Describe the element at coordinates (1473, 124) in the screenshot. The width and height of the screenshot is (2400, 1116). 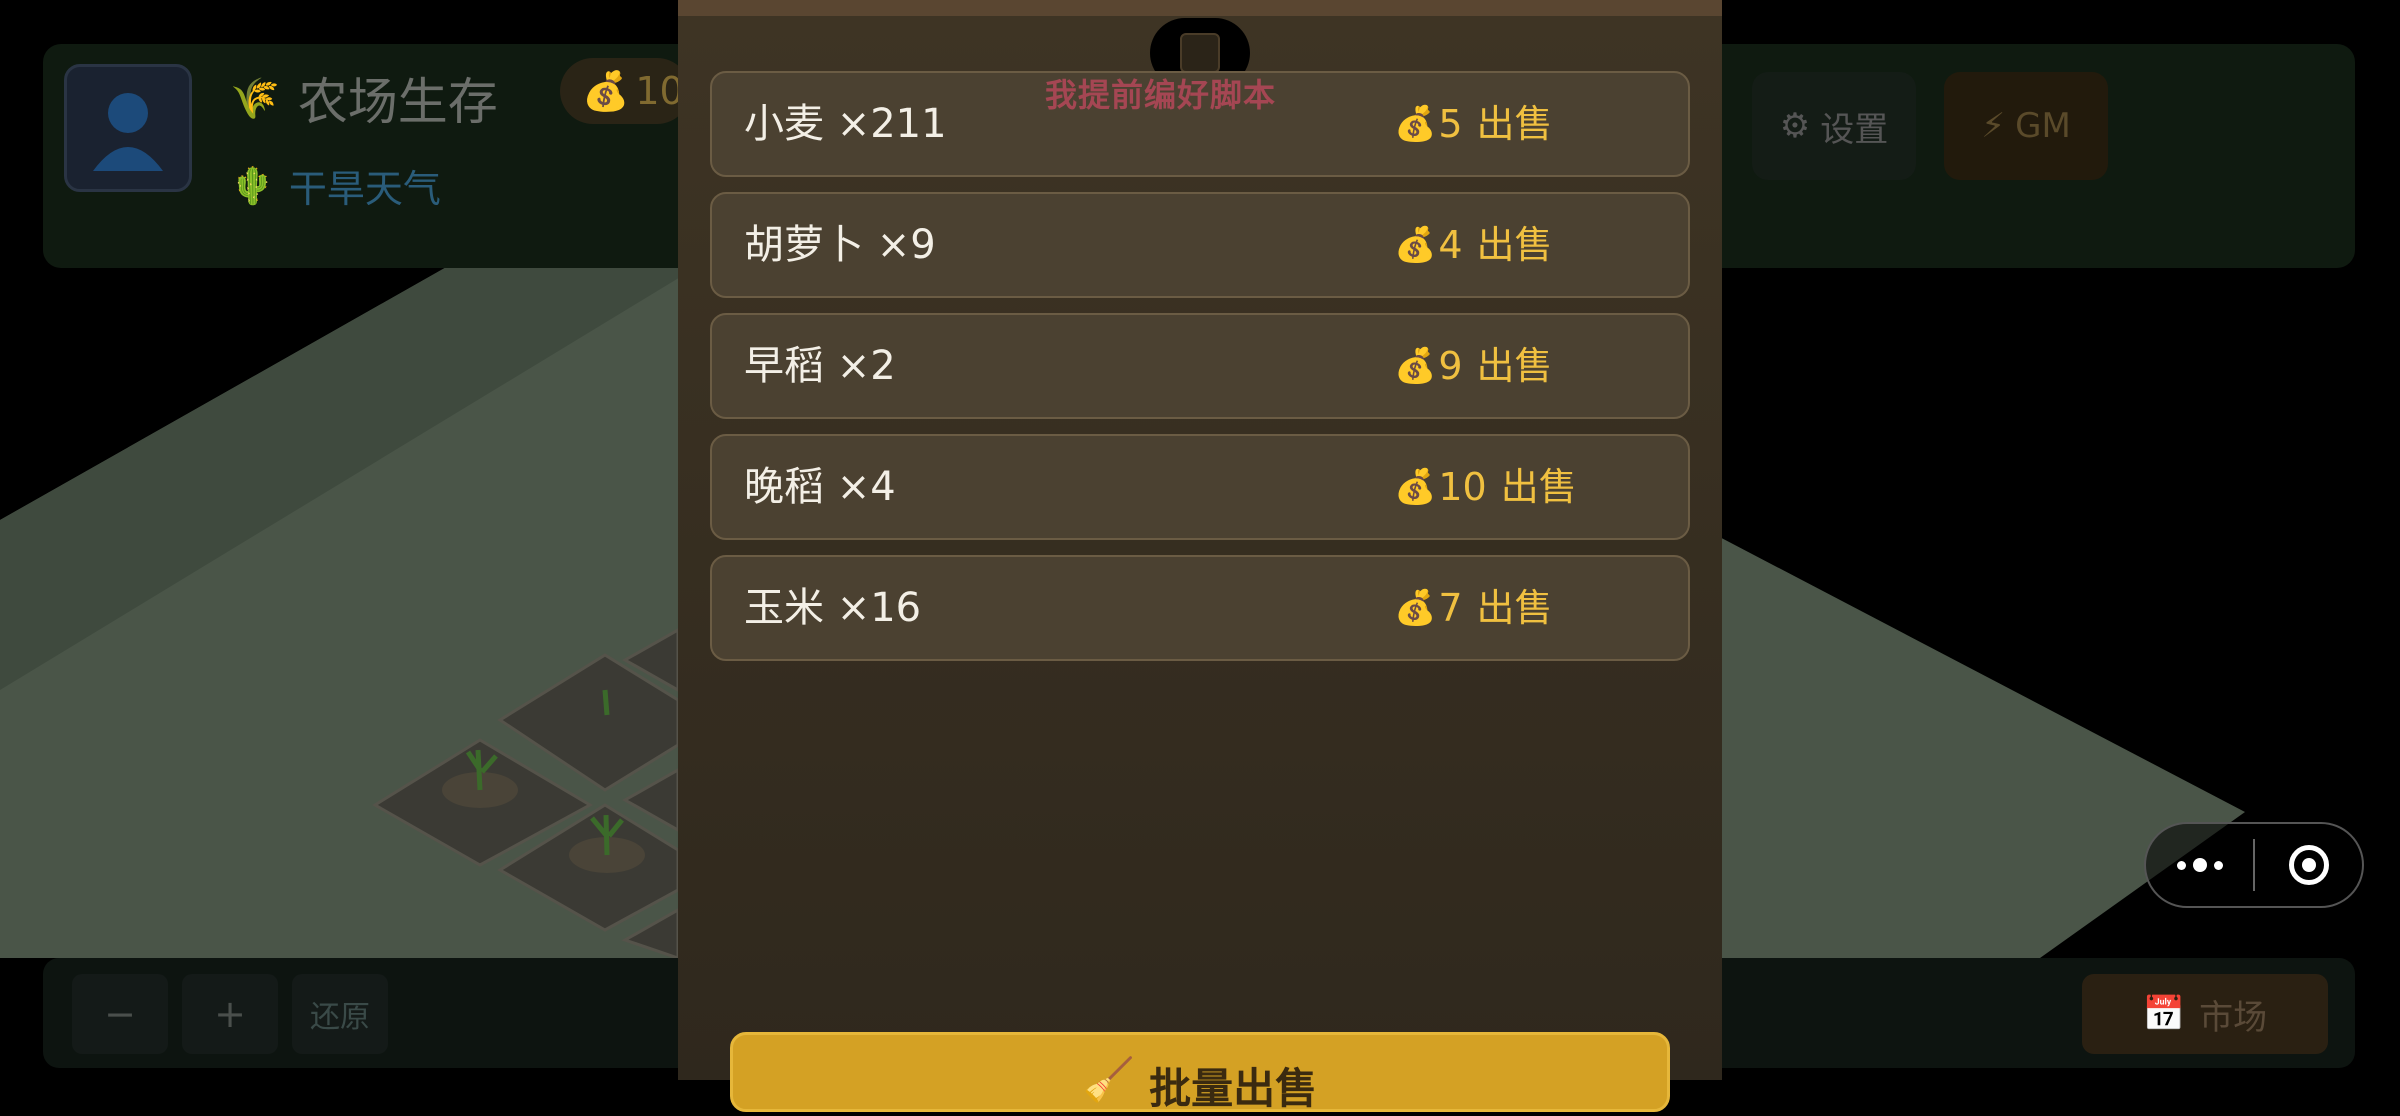
I see `sell-button: 💰 5 出售` at that location.